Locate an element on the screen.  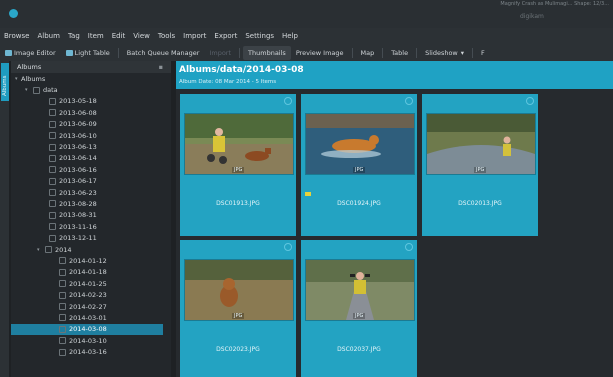
light-table-button: Light Table is located at coordinates (88, 53).